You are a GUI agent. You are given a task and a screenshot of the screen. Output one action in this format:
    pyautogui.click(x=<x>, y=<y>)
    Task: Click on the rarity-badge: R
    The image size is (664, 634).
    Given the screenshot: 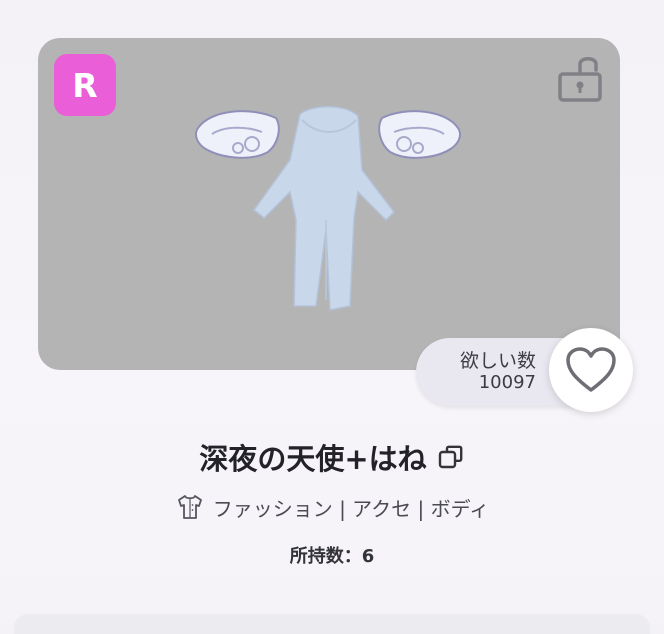 What is the action you would take?
    pyautogui.click(x=85, y=85)
    